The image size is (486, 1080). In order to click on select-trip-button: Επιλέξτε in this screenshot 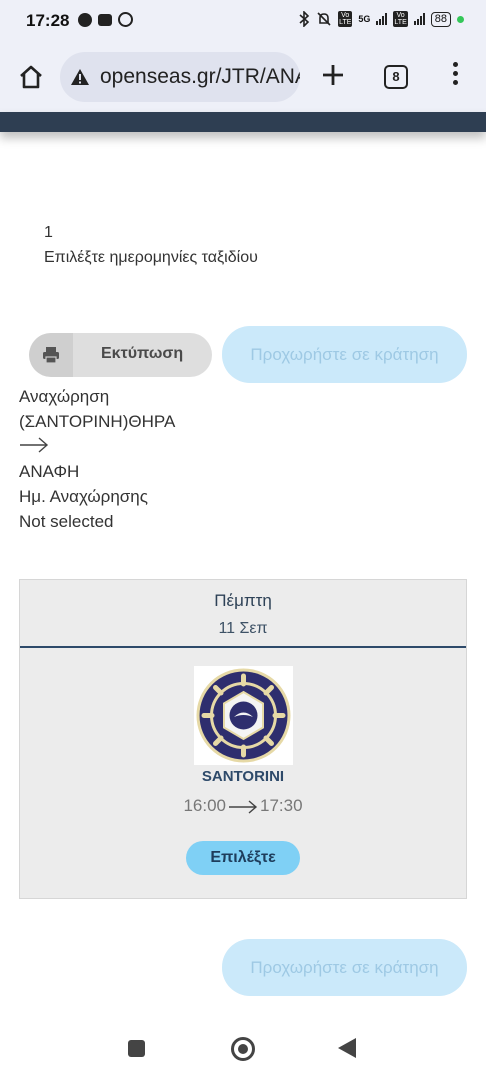, I will do `click(243, 858)`.